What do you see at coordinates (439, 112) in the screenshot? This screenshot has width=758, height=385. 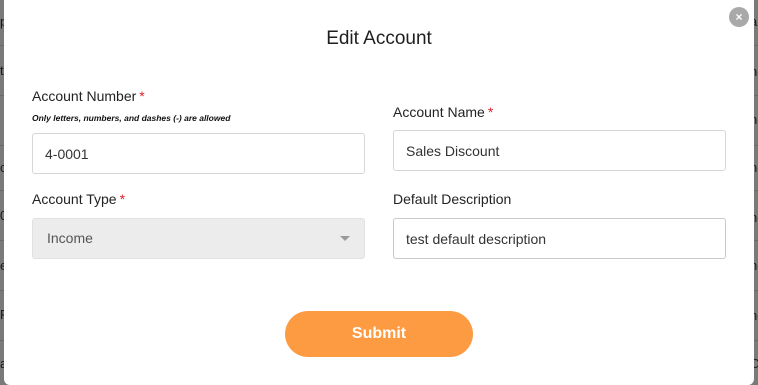 I see `account-name-label-text: Account Name` at bounding box center [439, 112].